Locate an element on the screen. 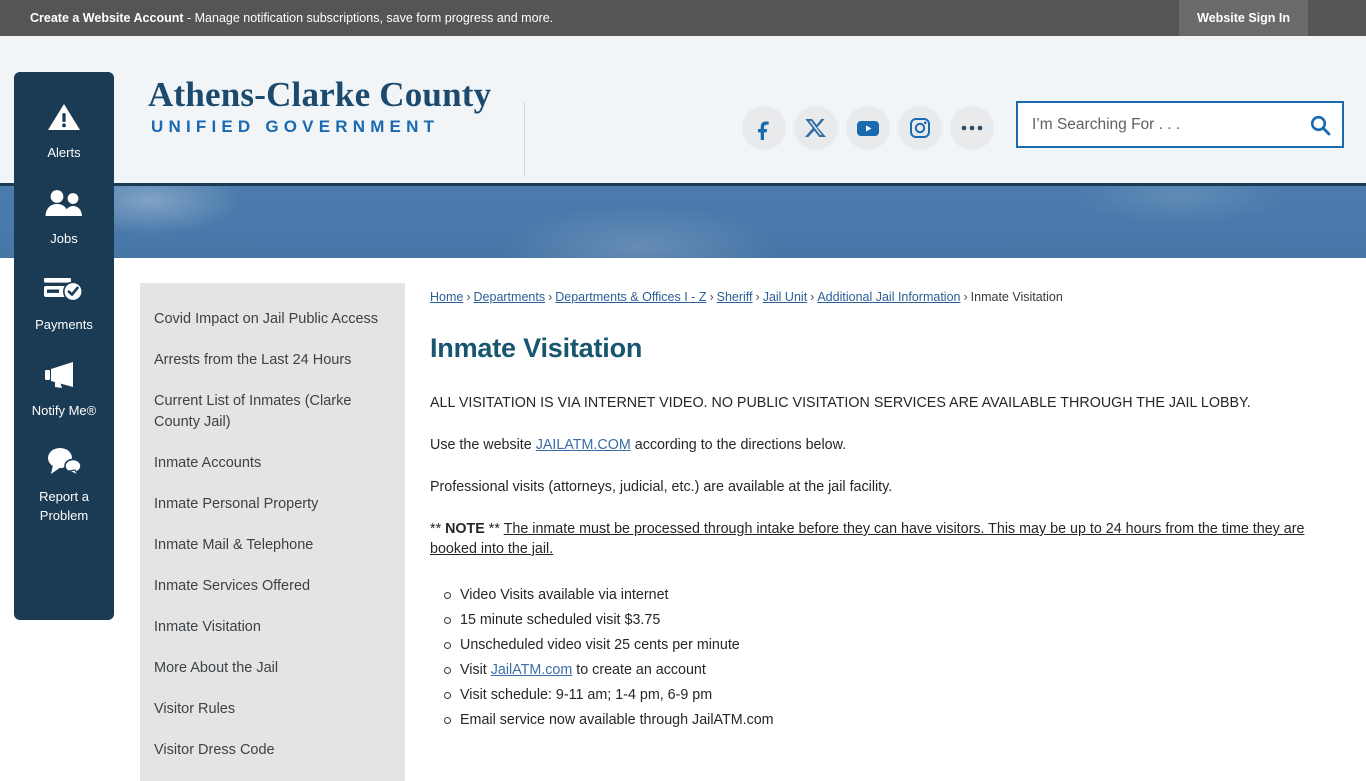  breadcrumb-link-home: Home is located at coordinates (446, 297).